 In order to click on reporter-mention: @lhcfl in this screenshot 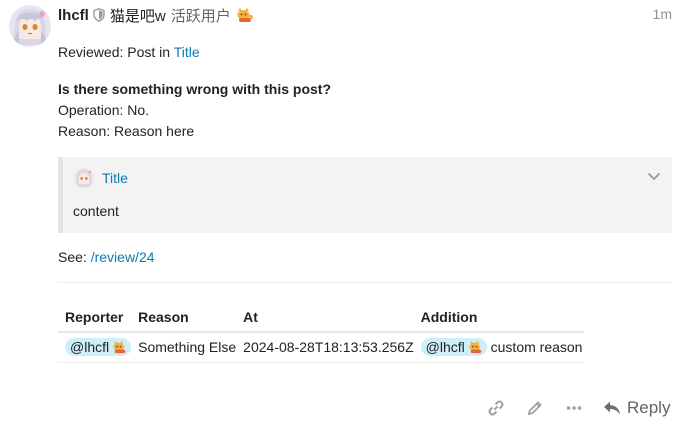, I will do `click(98, 347)`.